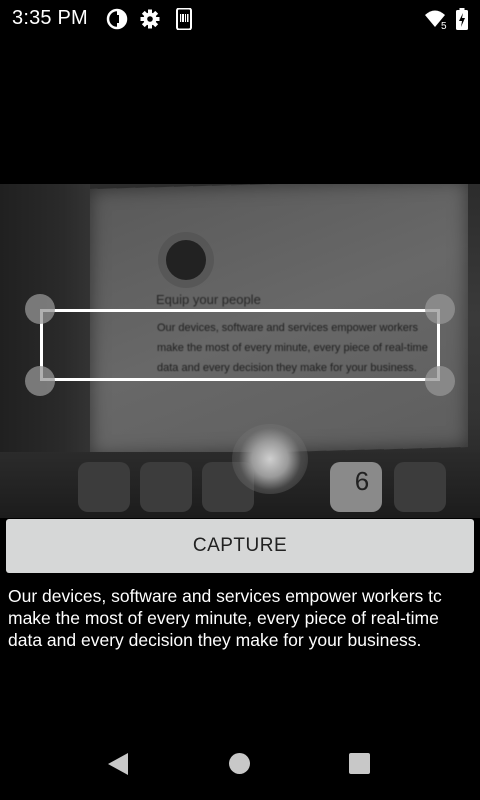 The image size is (480, 800). Describe the element at coordinates (440, 309) in the screenshot. I see `crop-handle-top-right` at that location.